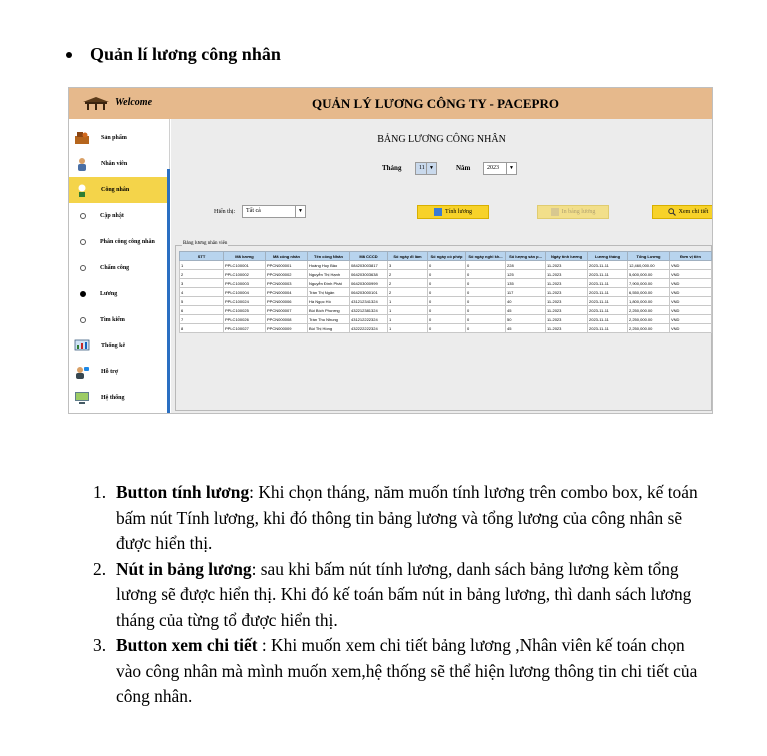 The height and width of the screenshot is (756, 767). What do you see at coordinates (187, 645) in the screenshot?
I see `item-title: Button xem chi tiết` at bounding box center [187, 645].